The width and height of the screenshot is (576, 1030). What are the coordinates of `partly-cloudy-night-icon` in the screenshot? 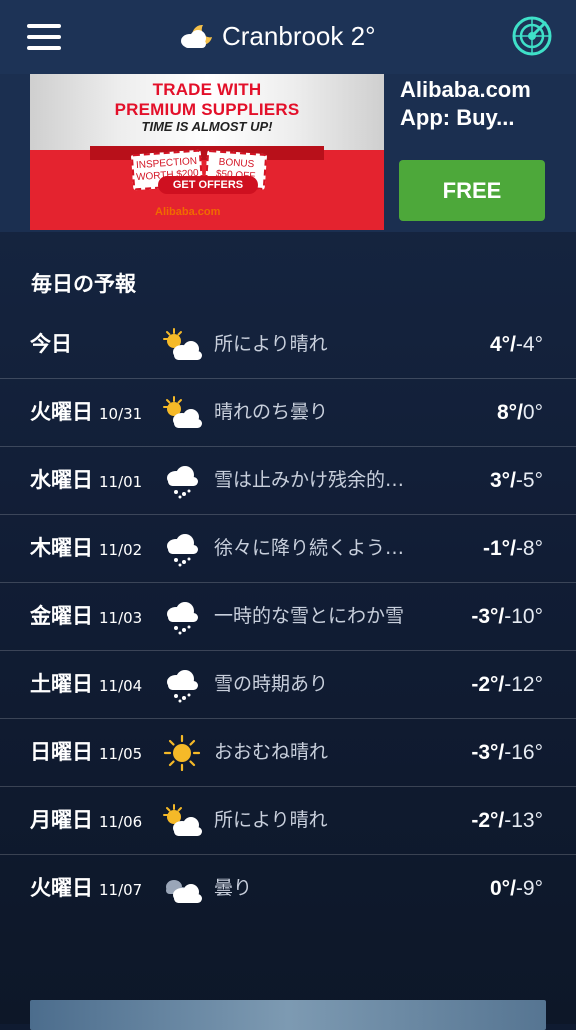 It's located at (196, 36).